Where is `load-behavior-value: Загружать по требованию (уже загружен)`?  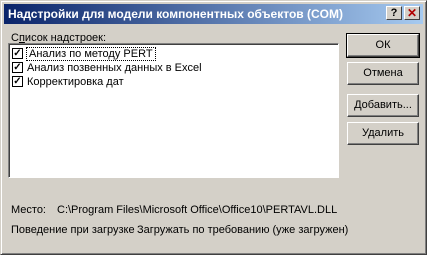 load-behavior-value: Загружать по требованию (уже загружен) is located at coordinates (243, 230).